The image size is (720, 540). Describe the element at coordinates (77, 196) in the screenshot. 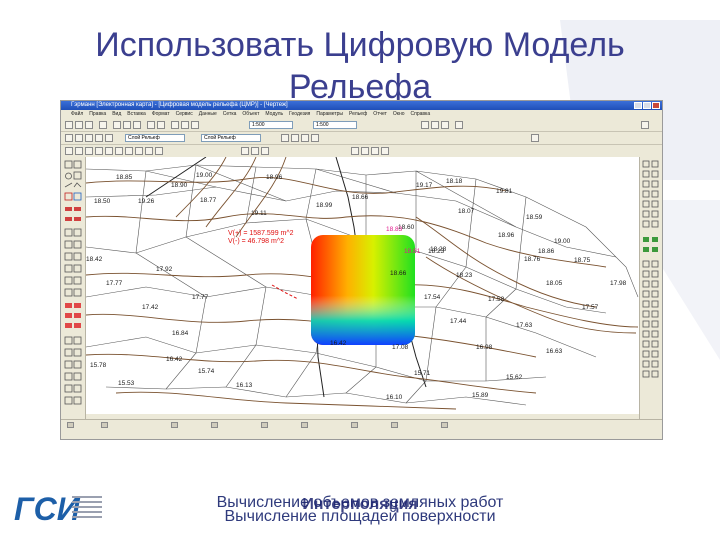

I see `tool-copy-icon` at that location.